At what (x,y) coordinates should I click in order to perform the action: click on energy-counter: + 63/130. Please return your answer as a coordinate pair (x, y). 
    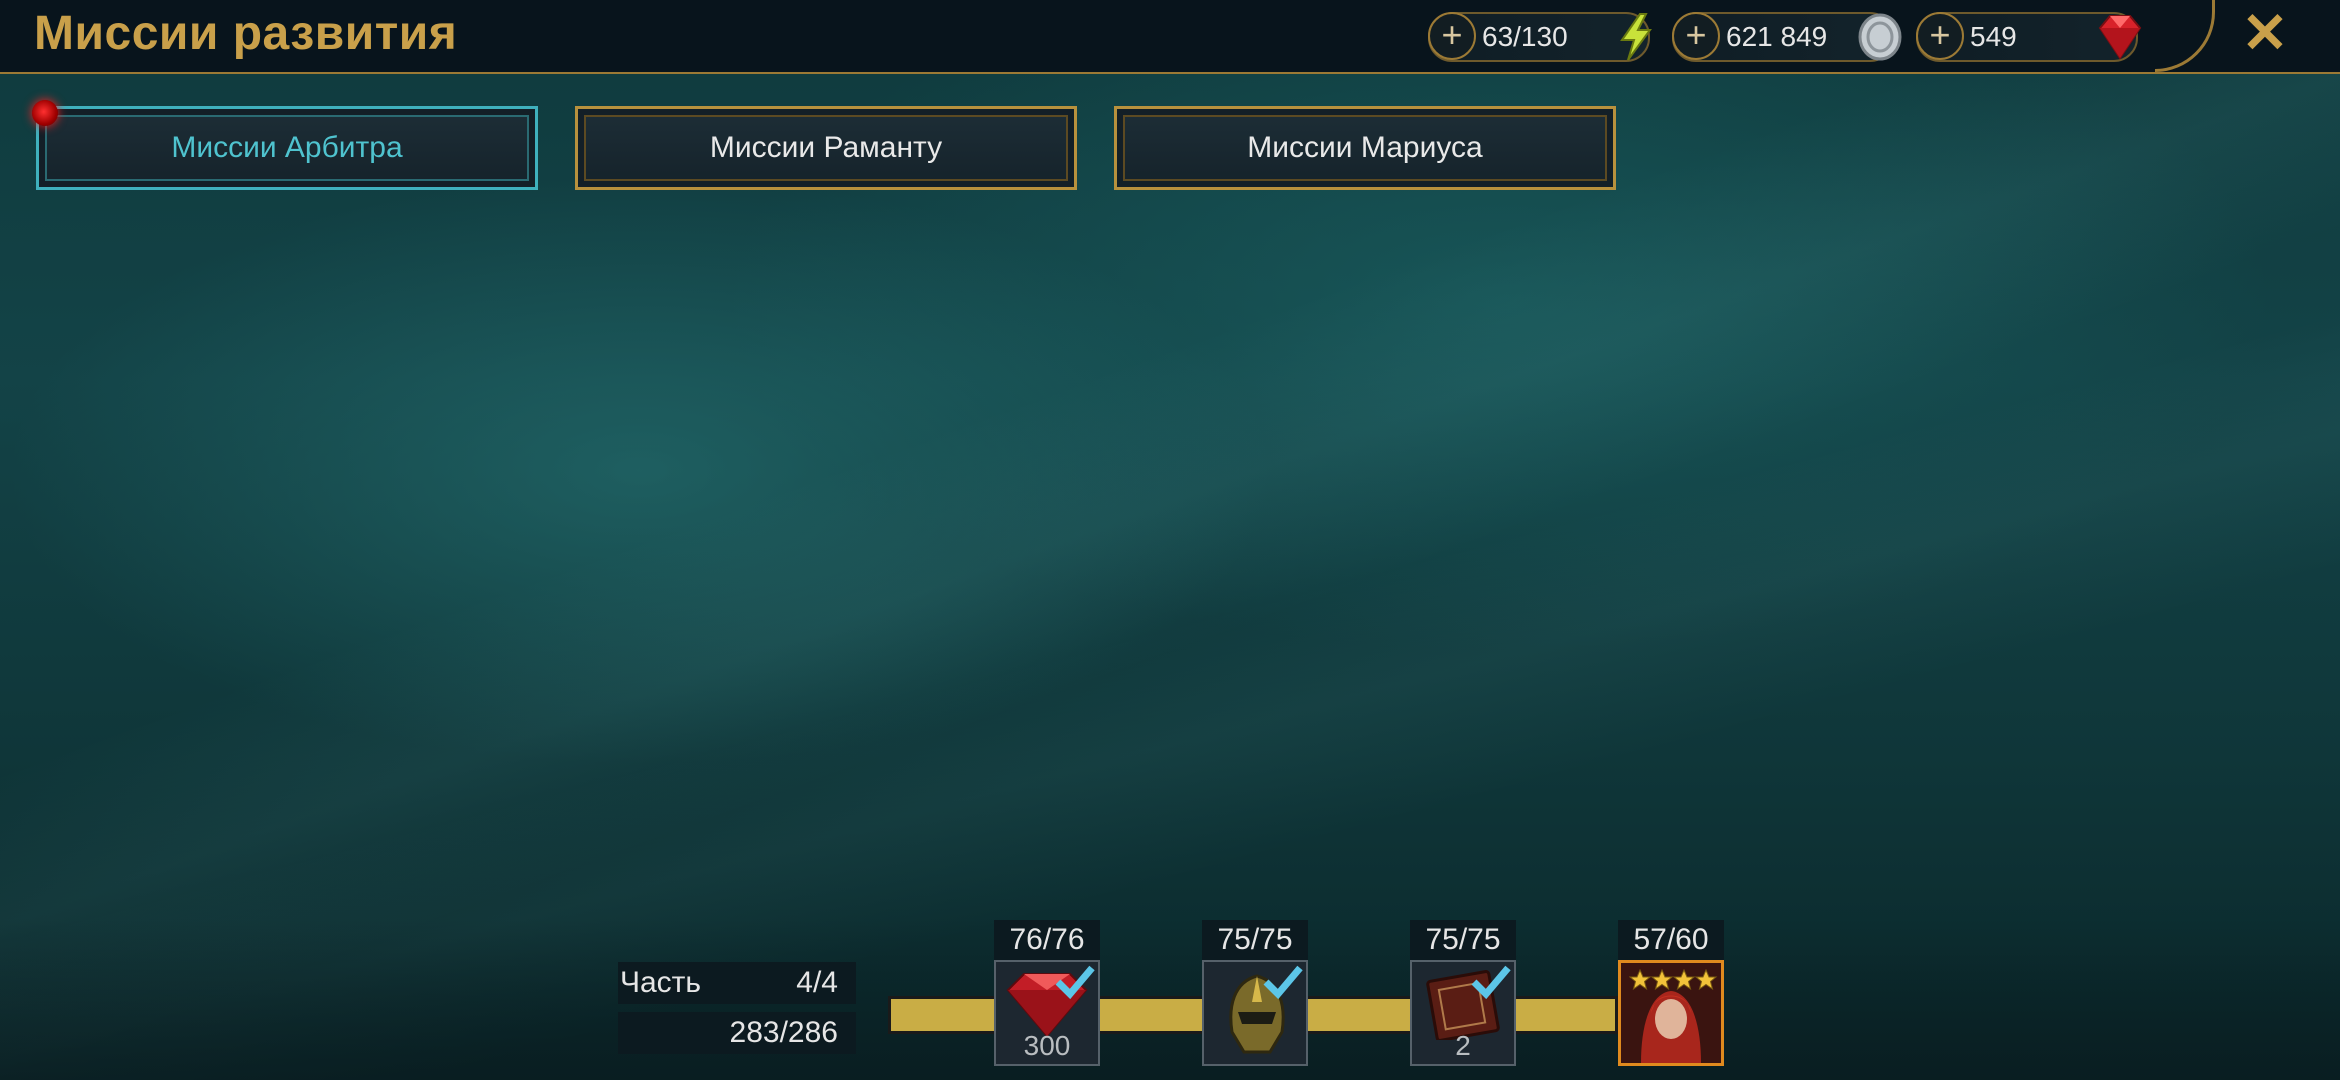
    Looking at the image, I should click on (1540, 37).